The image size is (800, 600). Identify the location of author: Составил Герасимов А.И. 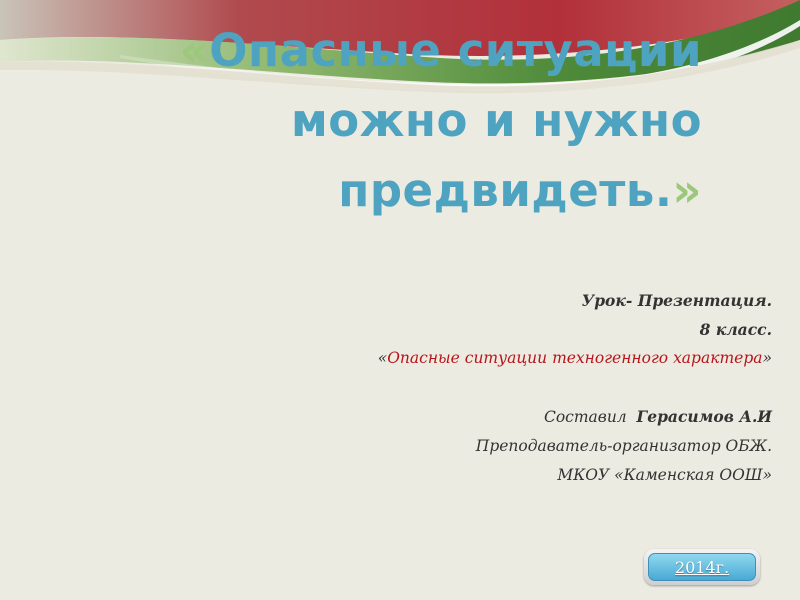
(657, 416).